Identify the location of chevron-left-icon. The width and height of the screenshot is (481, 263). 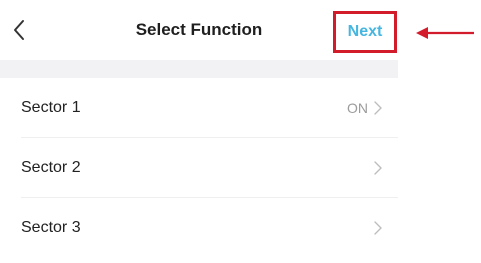
(19, 30).